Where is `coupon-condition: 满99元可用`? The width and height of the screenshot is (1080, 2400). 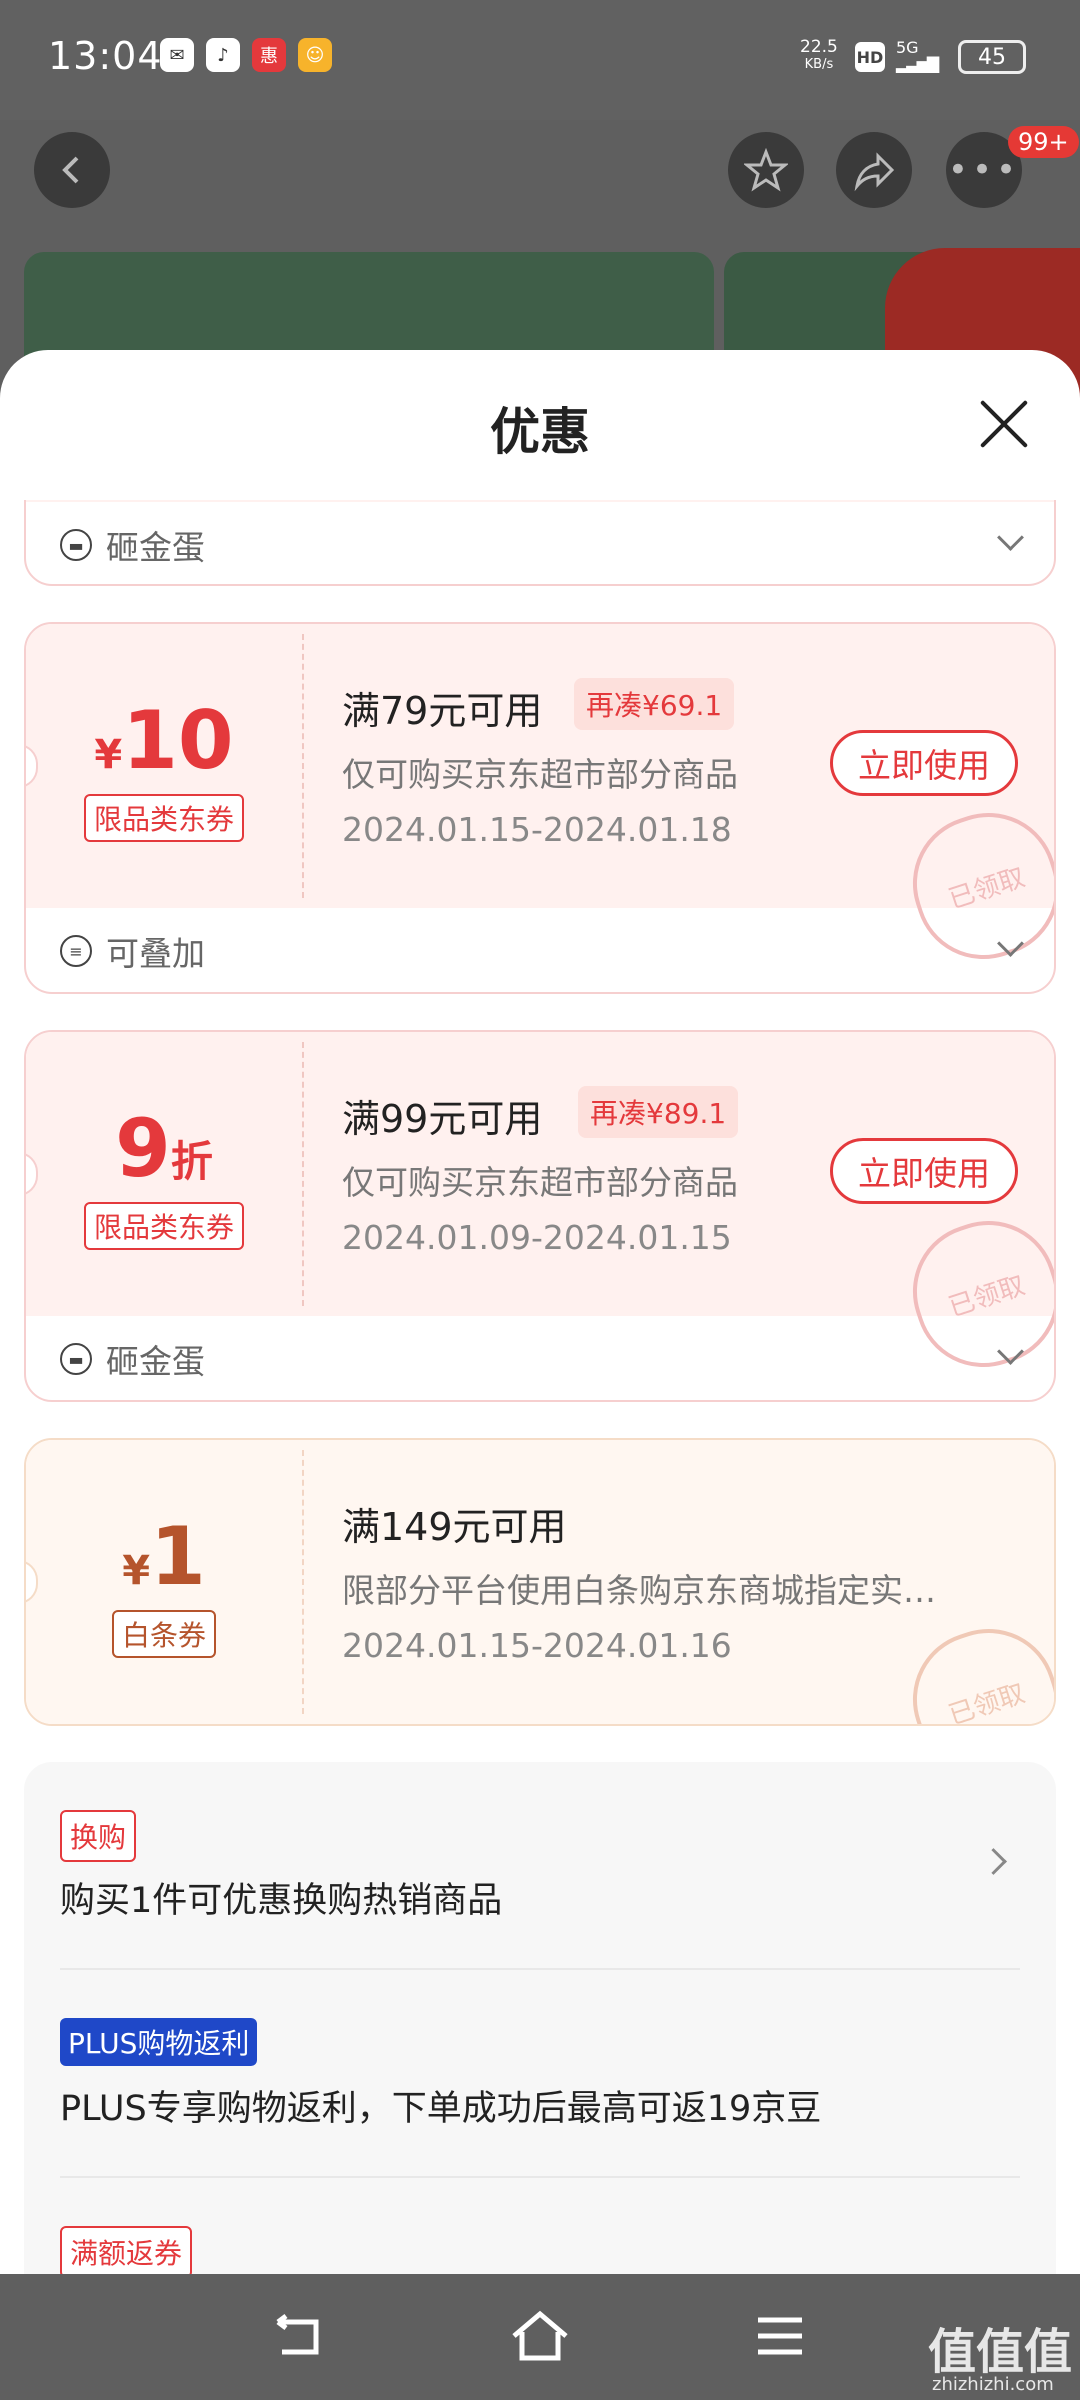
coupon-condition: 满99元可用 is located at coordinates (442, 1119).